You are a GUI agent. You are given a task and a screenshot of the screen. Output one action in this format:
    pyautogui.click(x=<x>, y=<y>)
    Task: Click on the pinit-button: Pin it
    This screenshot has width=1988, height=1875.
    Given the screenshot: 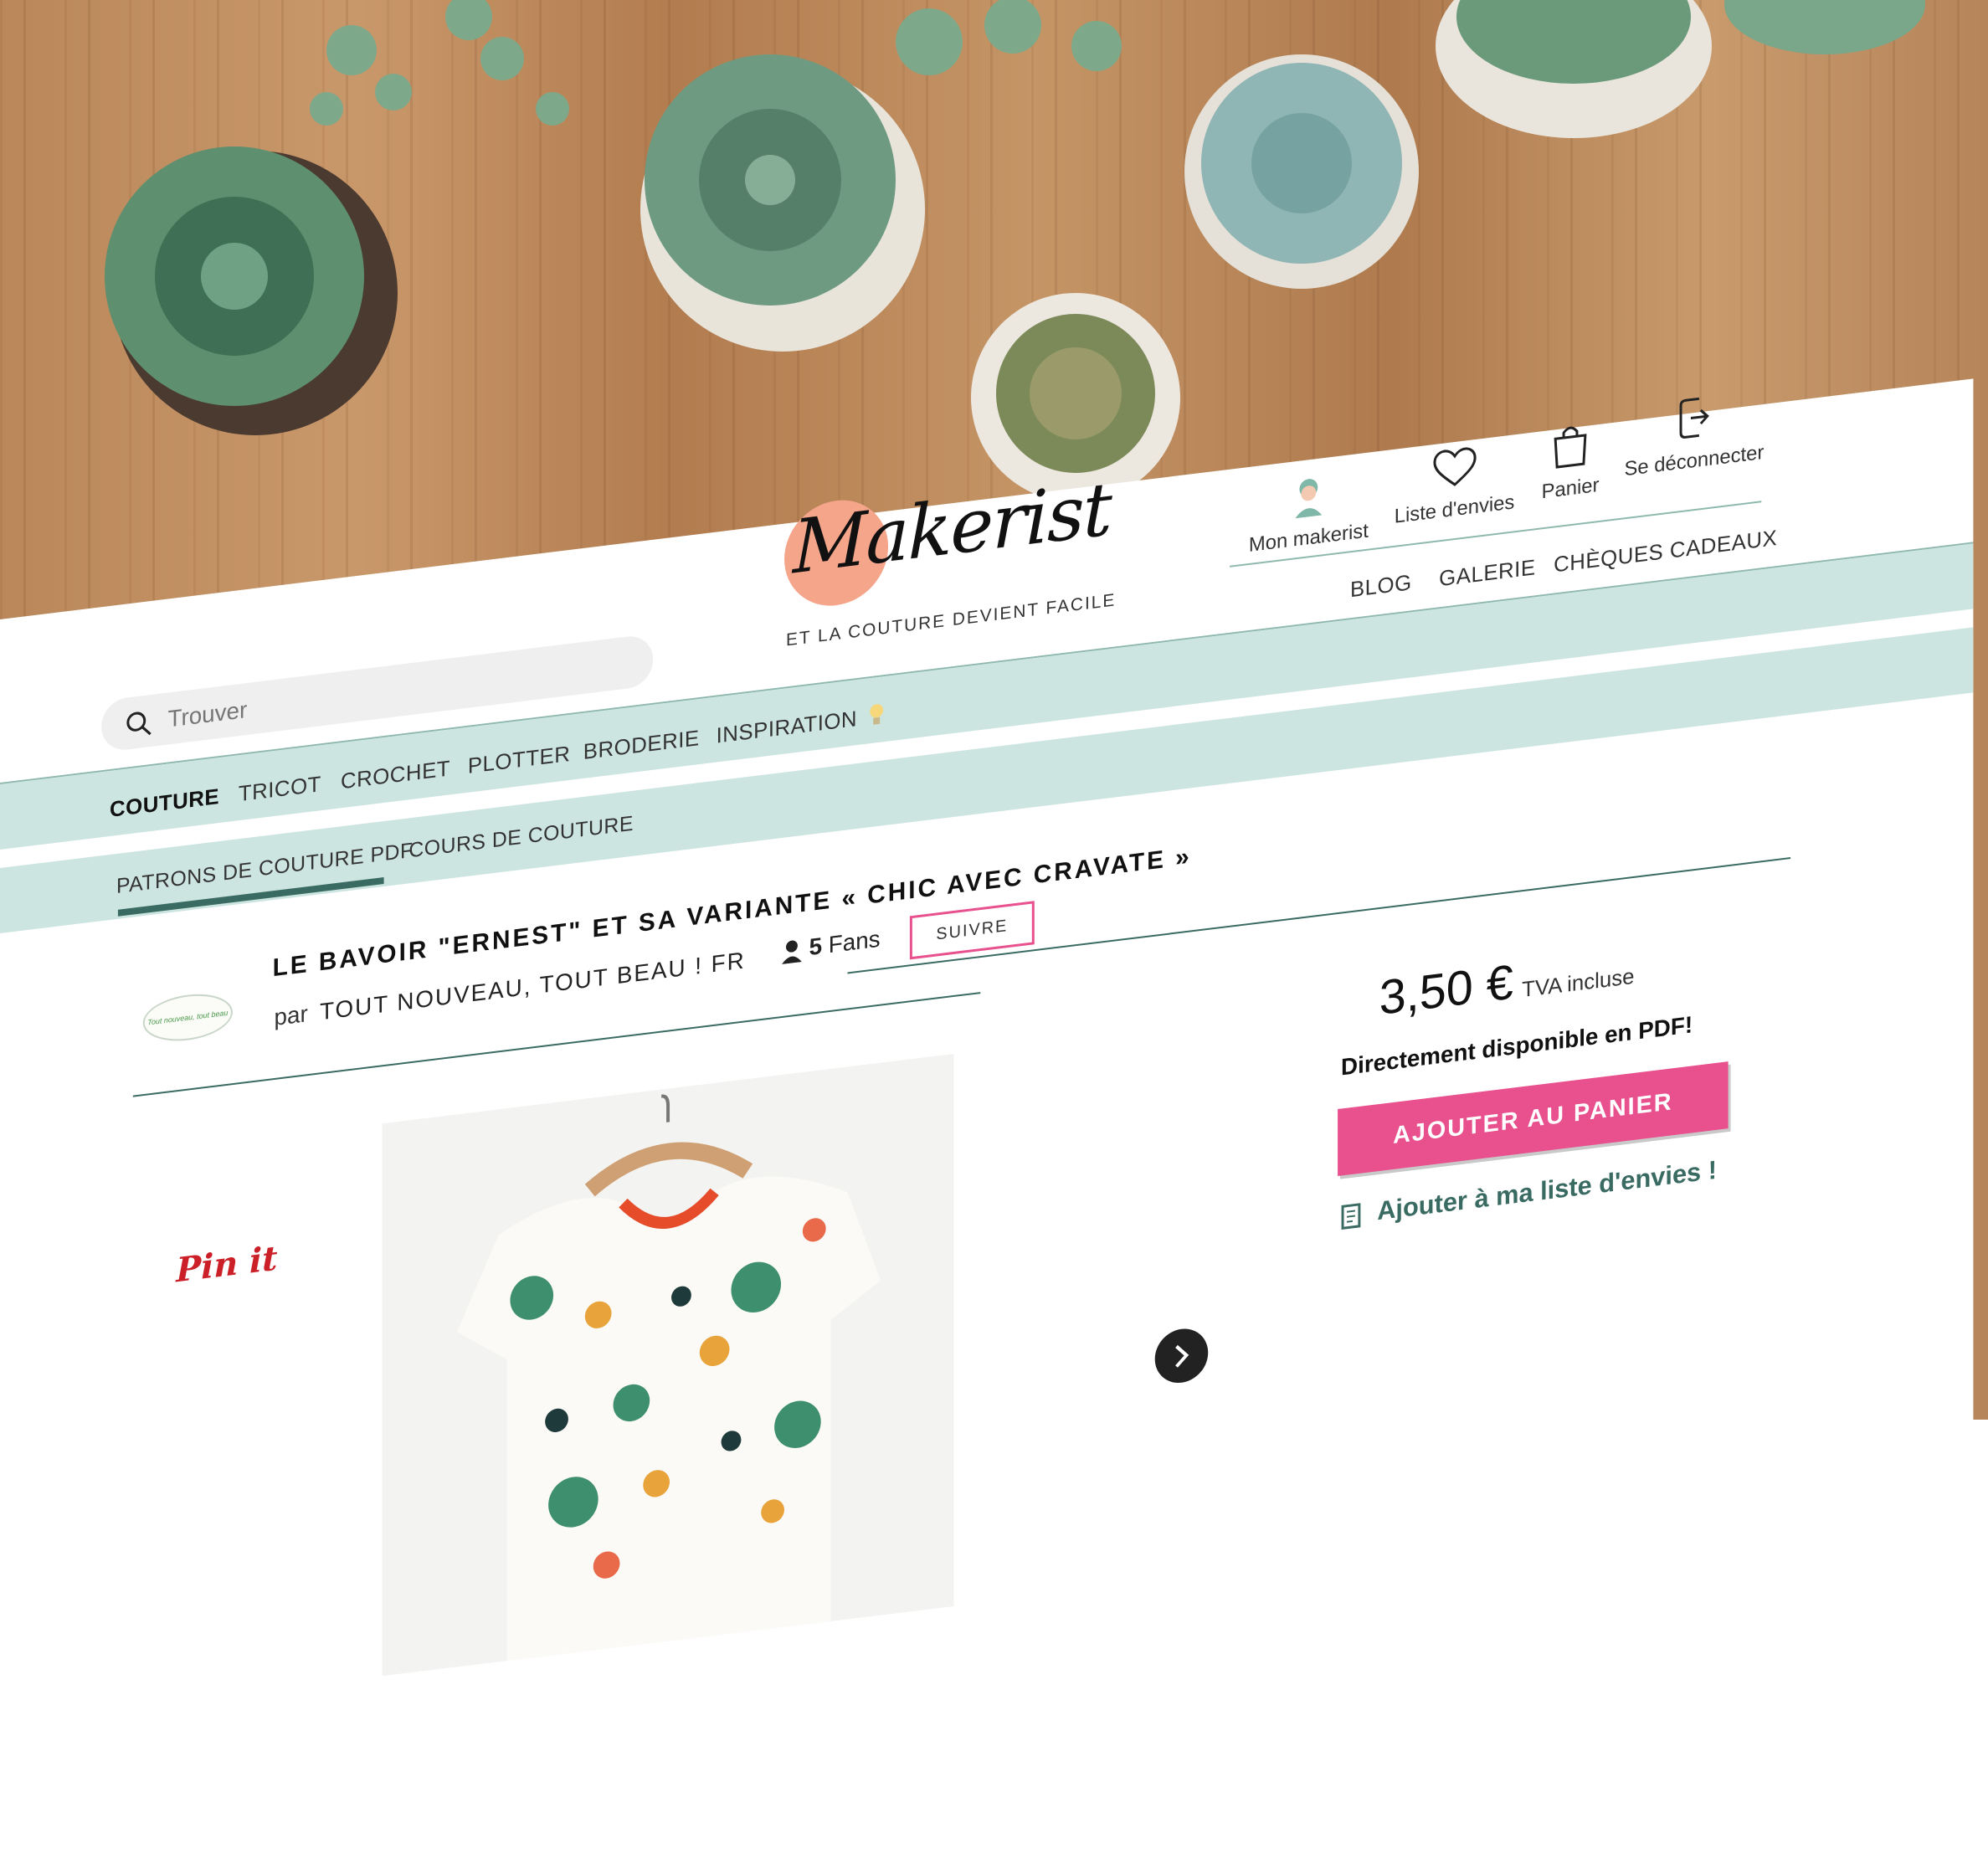 What is the action you would take?
    pyautogui.click(x=226, y=1265)
    